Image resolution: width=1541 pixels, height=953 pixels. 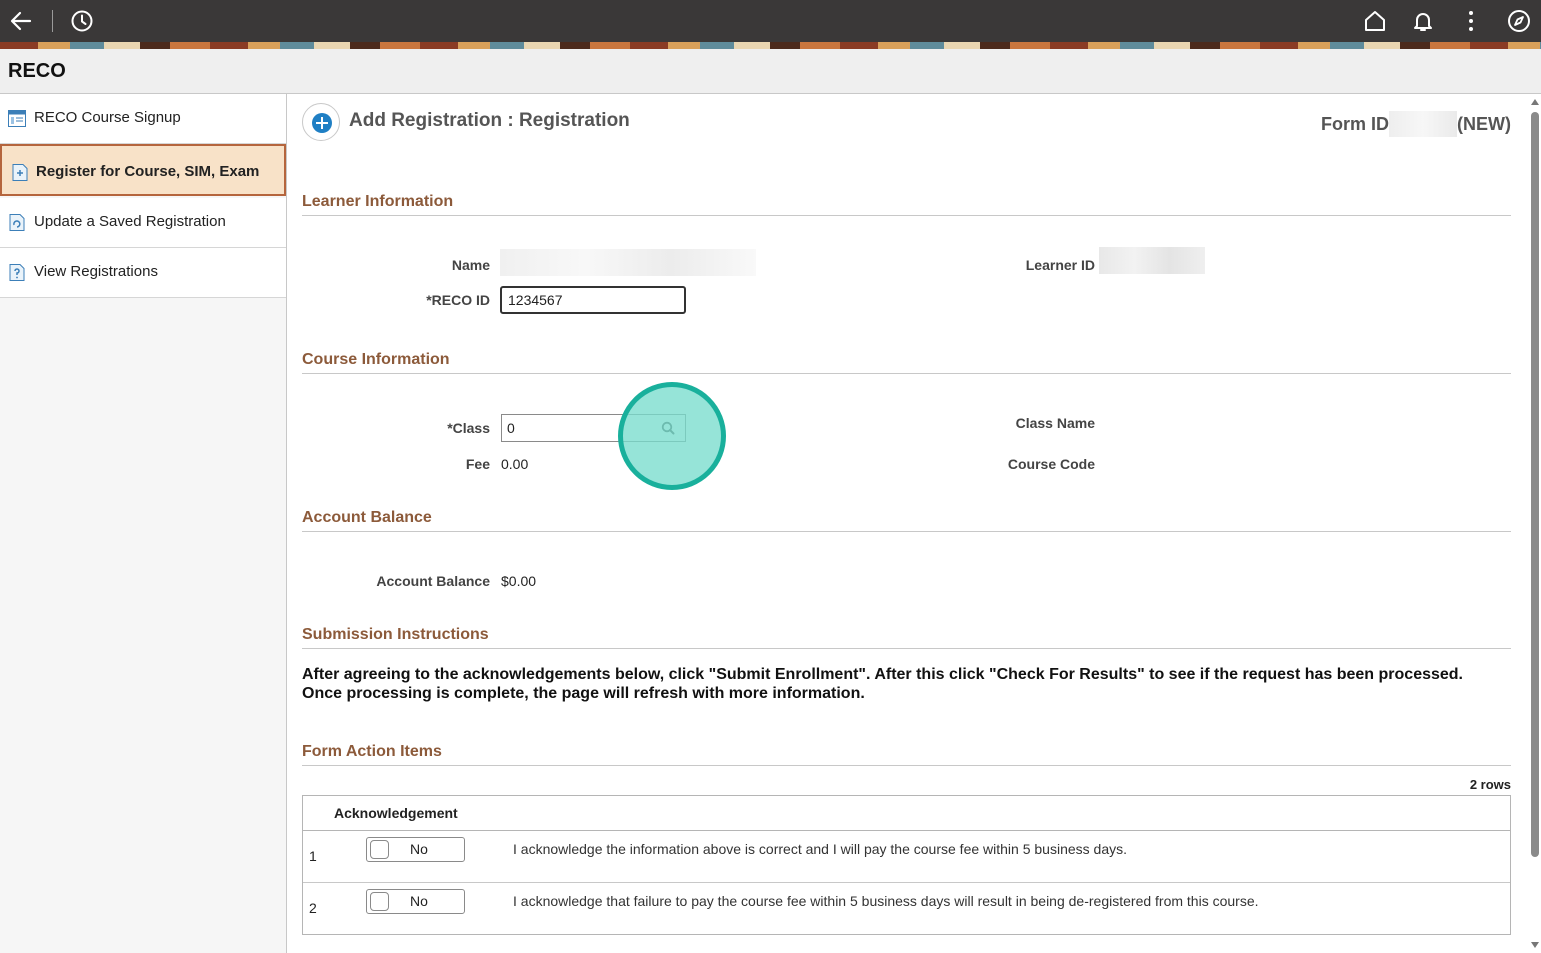 What do you see at coordinates (906, 754) in the screenshot?
I see `section-form-action-items: Form Action Items` at bounding box center [906, 754].